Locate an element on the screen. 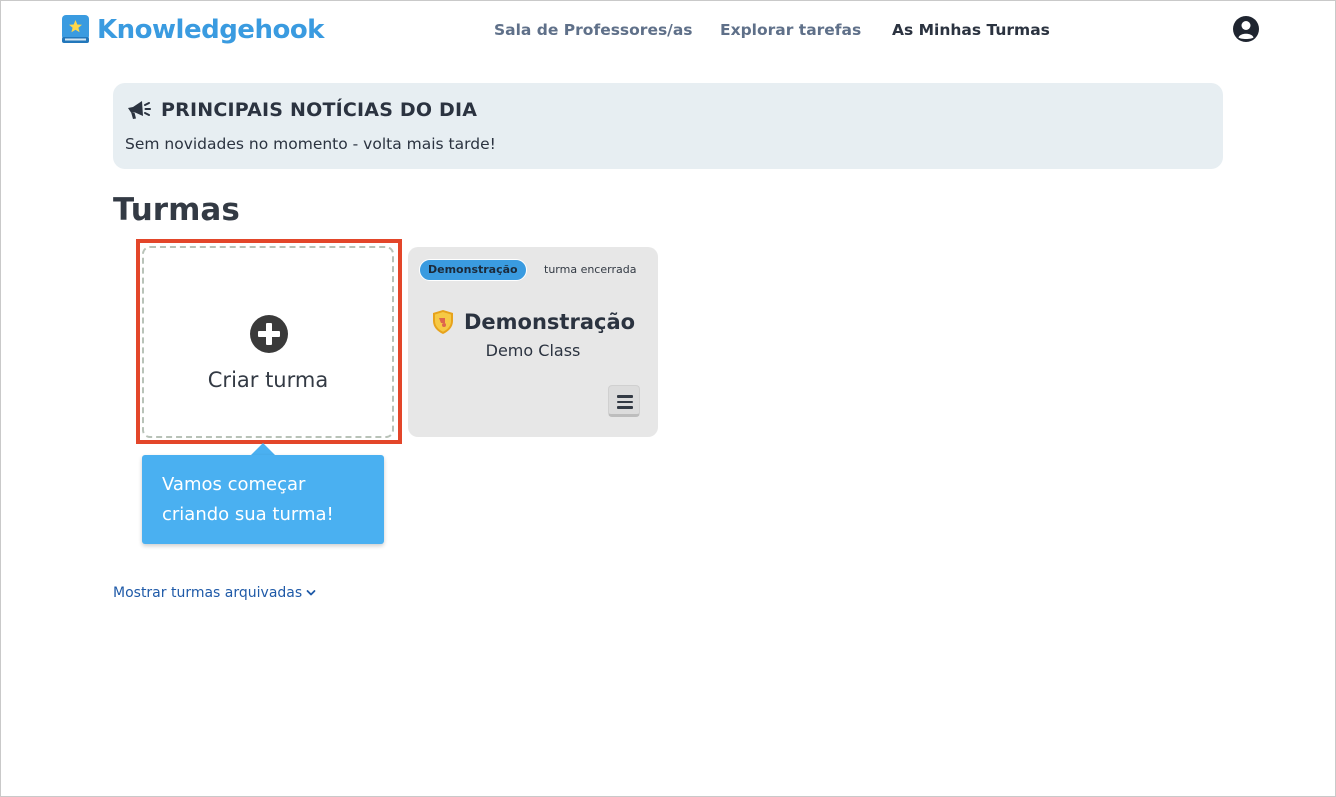 This screenshot has height=797, width=1336. user-circle-icon is located at coordinates (1246, 29).